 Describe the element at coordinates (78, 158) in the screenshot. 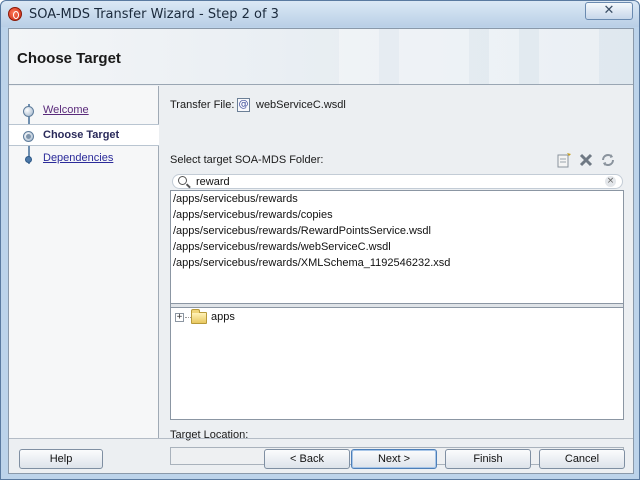

I see `sidebar-item-label: Dependencies` at that location.